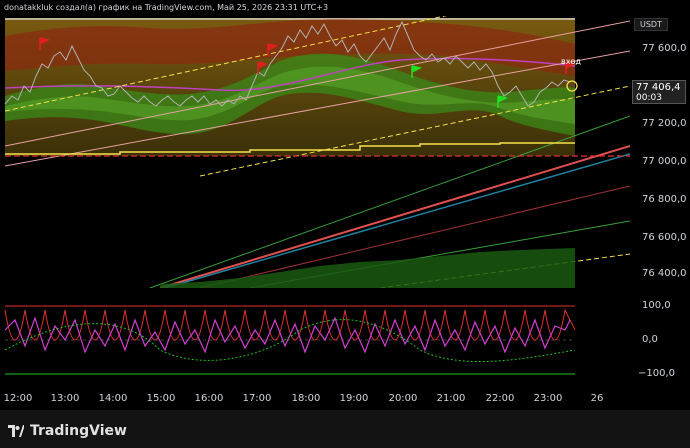 The image size is (690, 448). I want to click on tradingview-logo: TradingView, so click(67, 431).